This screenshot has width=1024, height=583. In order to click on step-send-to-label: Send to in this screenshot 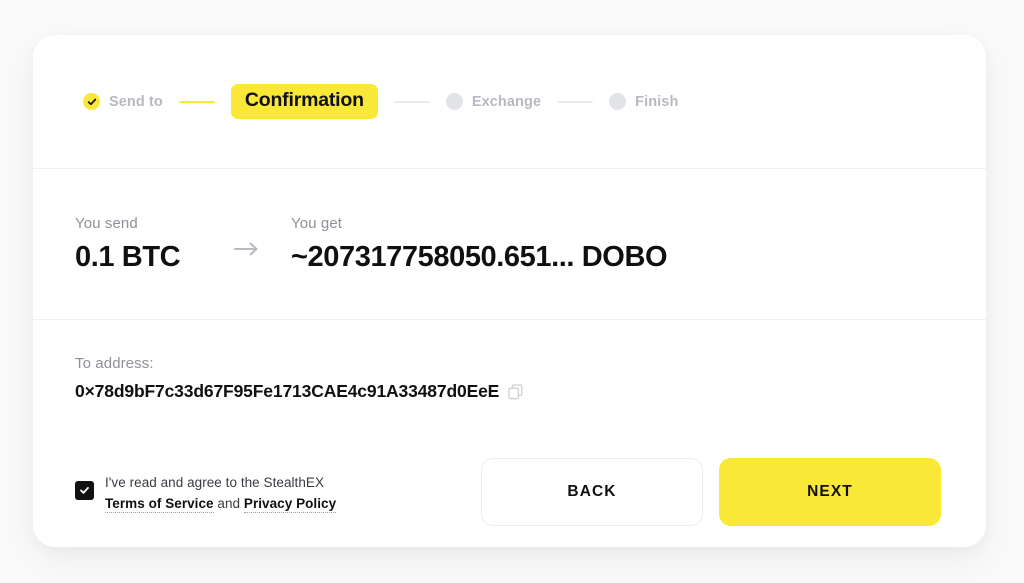, I will do `click(136, 101)`.